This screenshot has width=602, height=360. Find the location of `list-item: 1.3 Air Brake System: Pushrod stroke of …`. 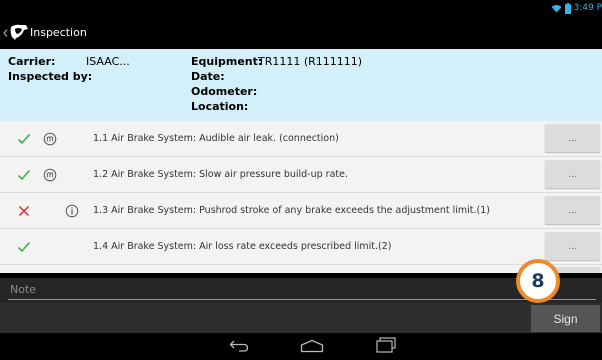

list-item: 1.3 Air Brake System: Pushrod stroke of … is located at coordinates (301, 211).